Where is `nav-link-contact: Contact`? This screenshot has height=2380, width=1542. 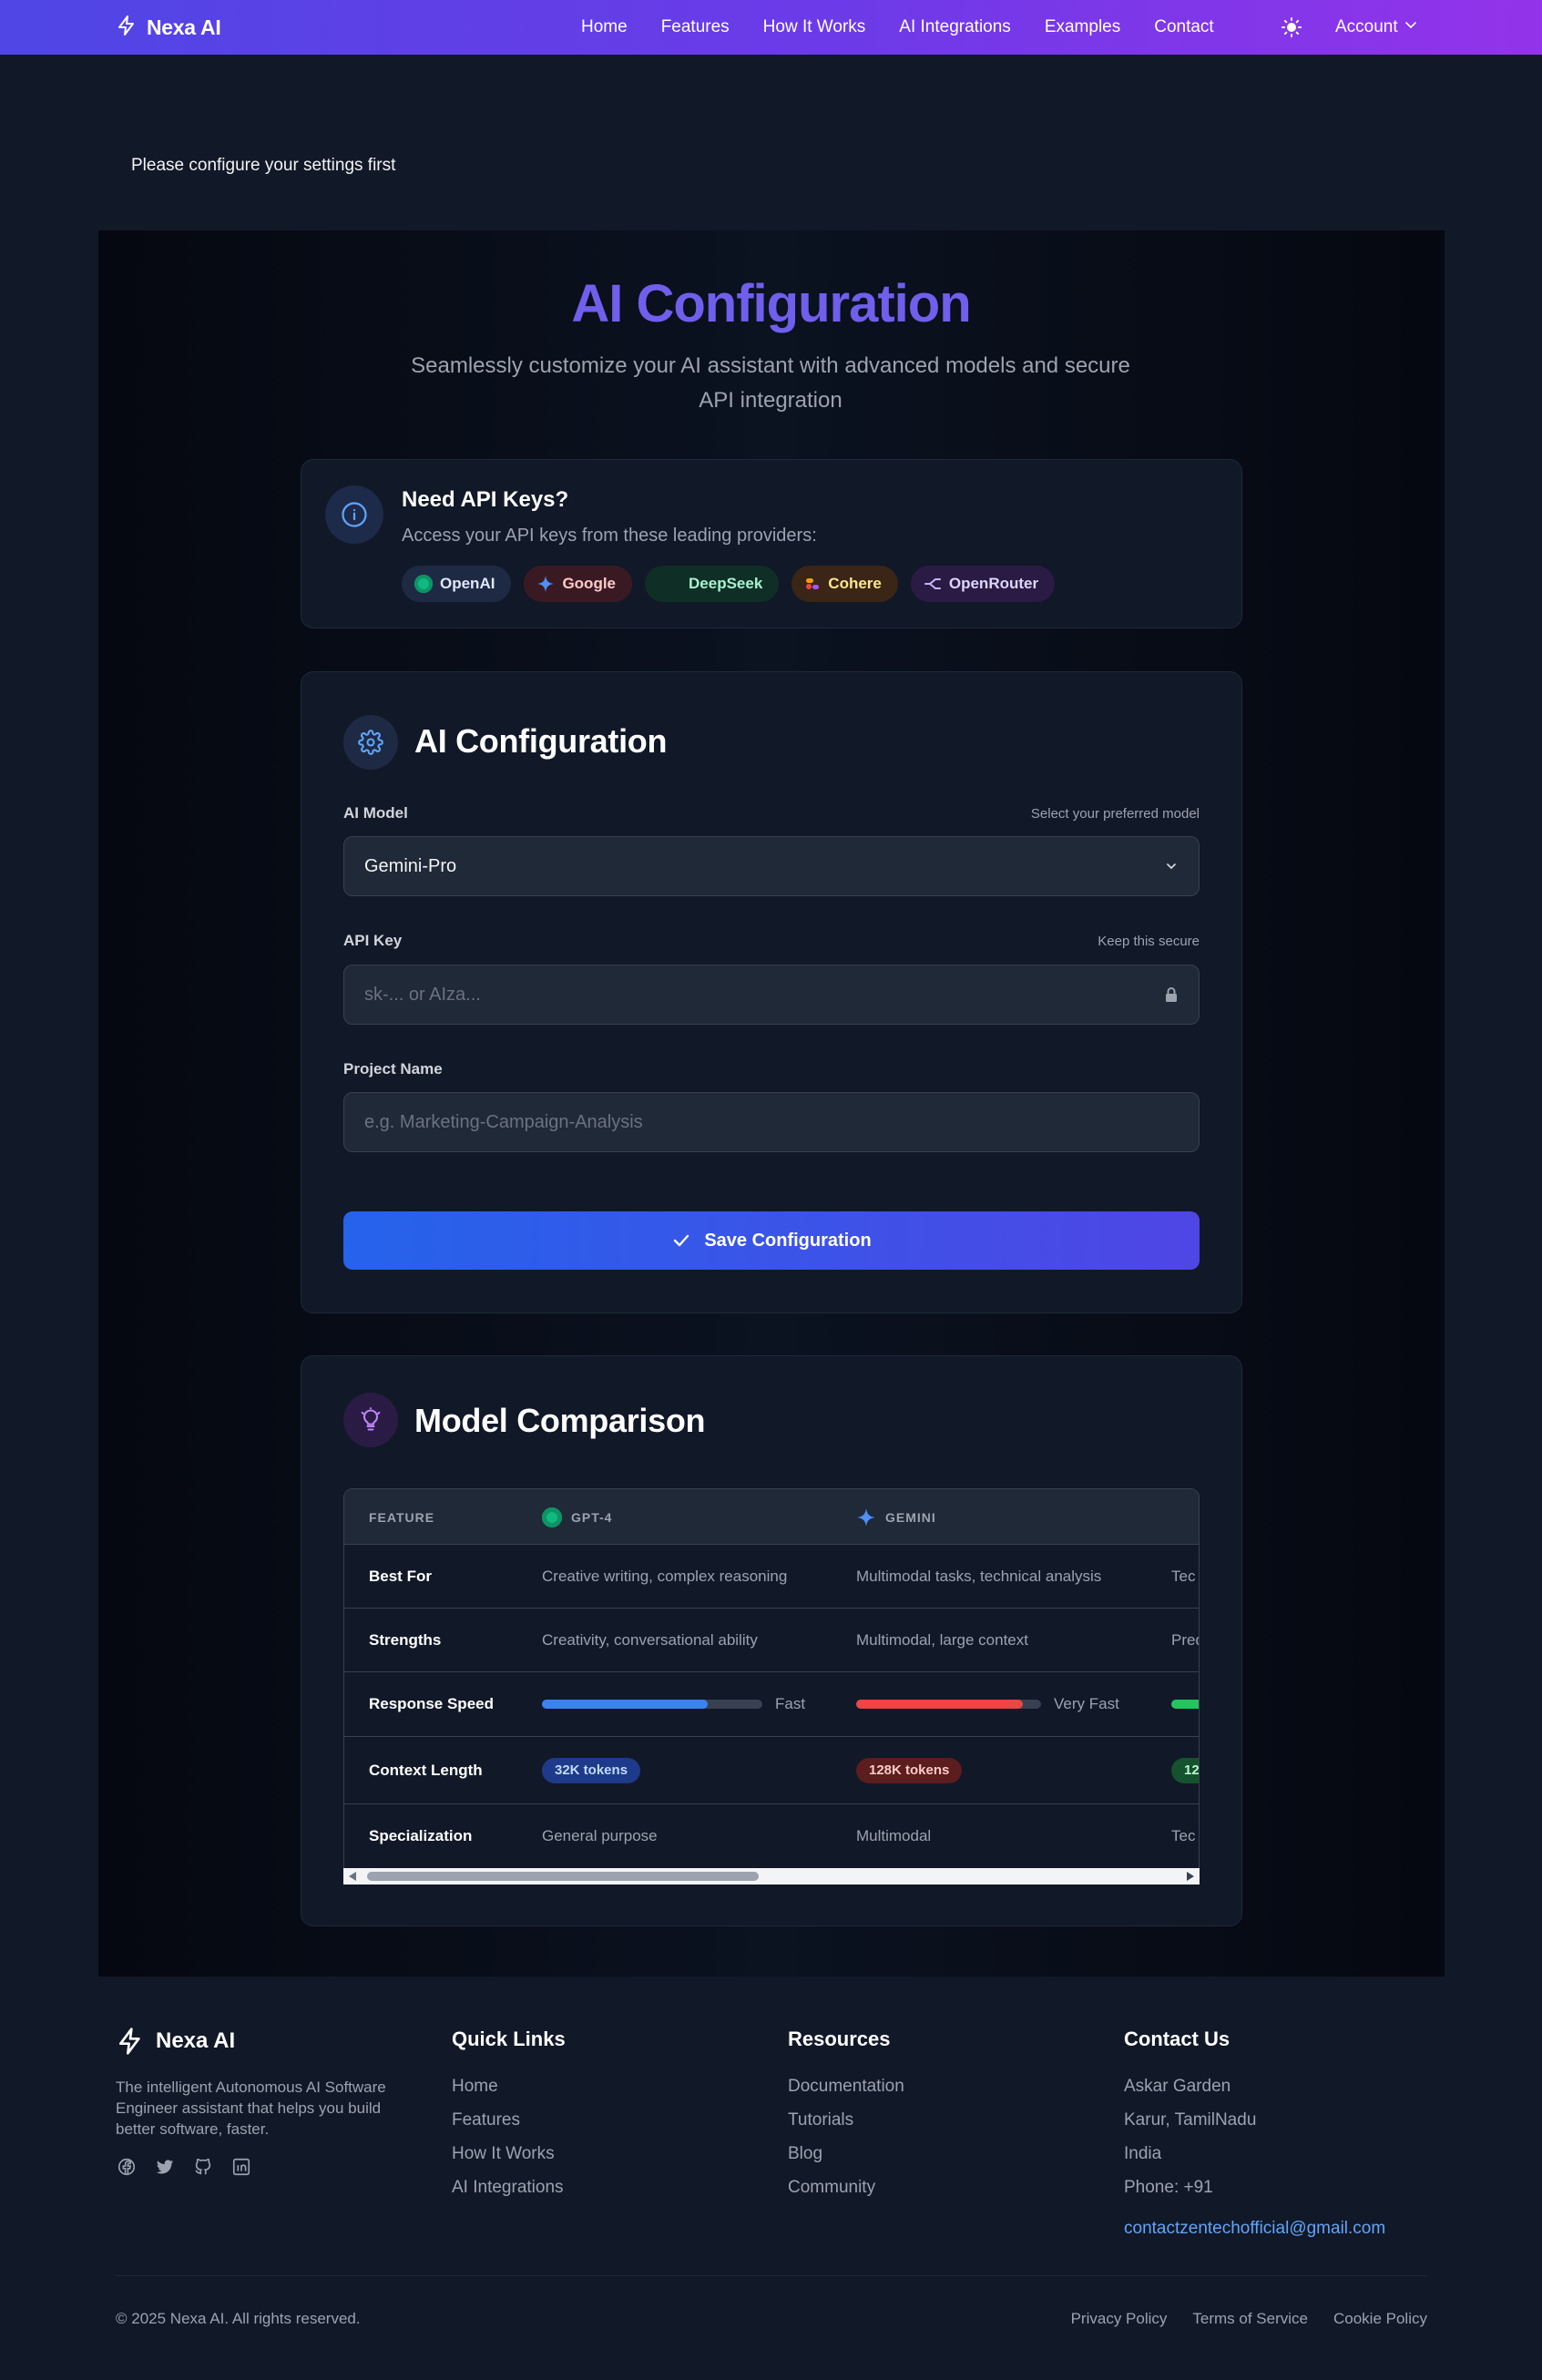
nav-link-contact: Contact is located at coordinates (1184, 27).